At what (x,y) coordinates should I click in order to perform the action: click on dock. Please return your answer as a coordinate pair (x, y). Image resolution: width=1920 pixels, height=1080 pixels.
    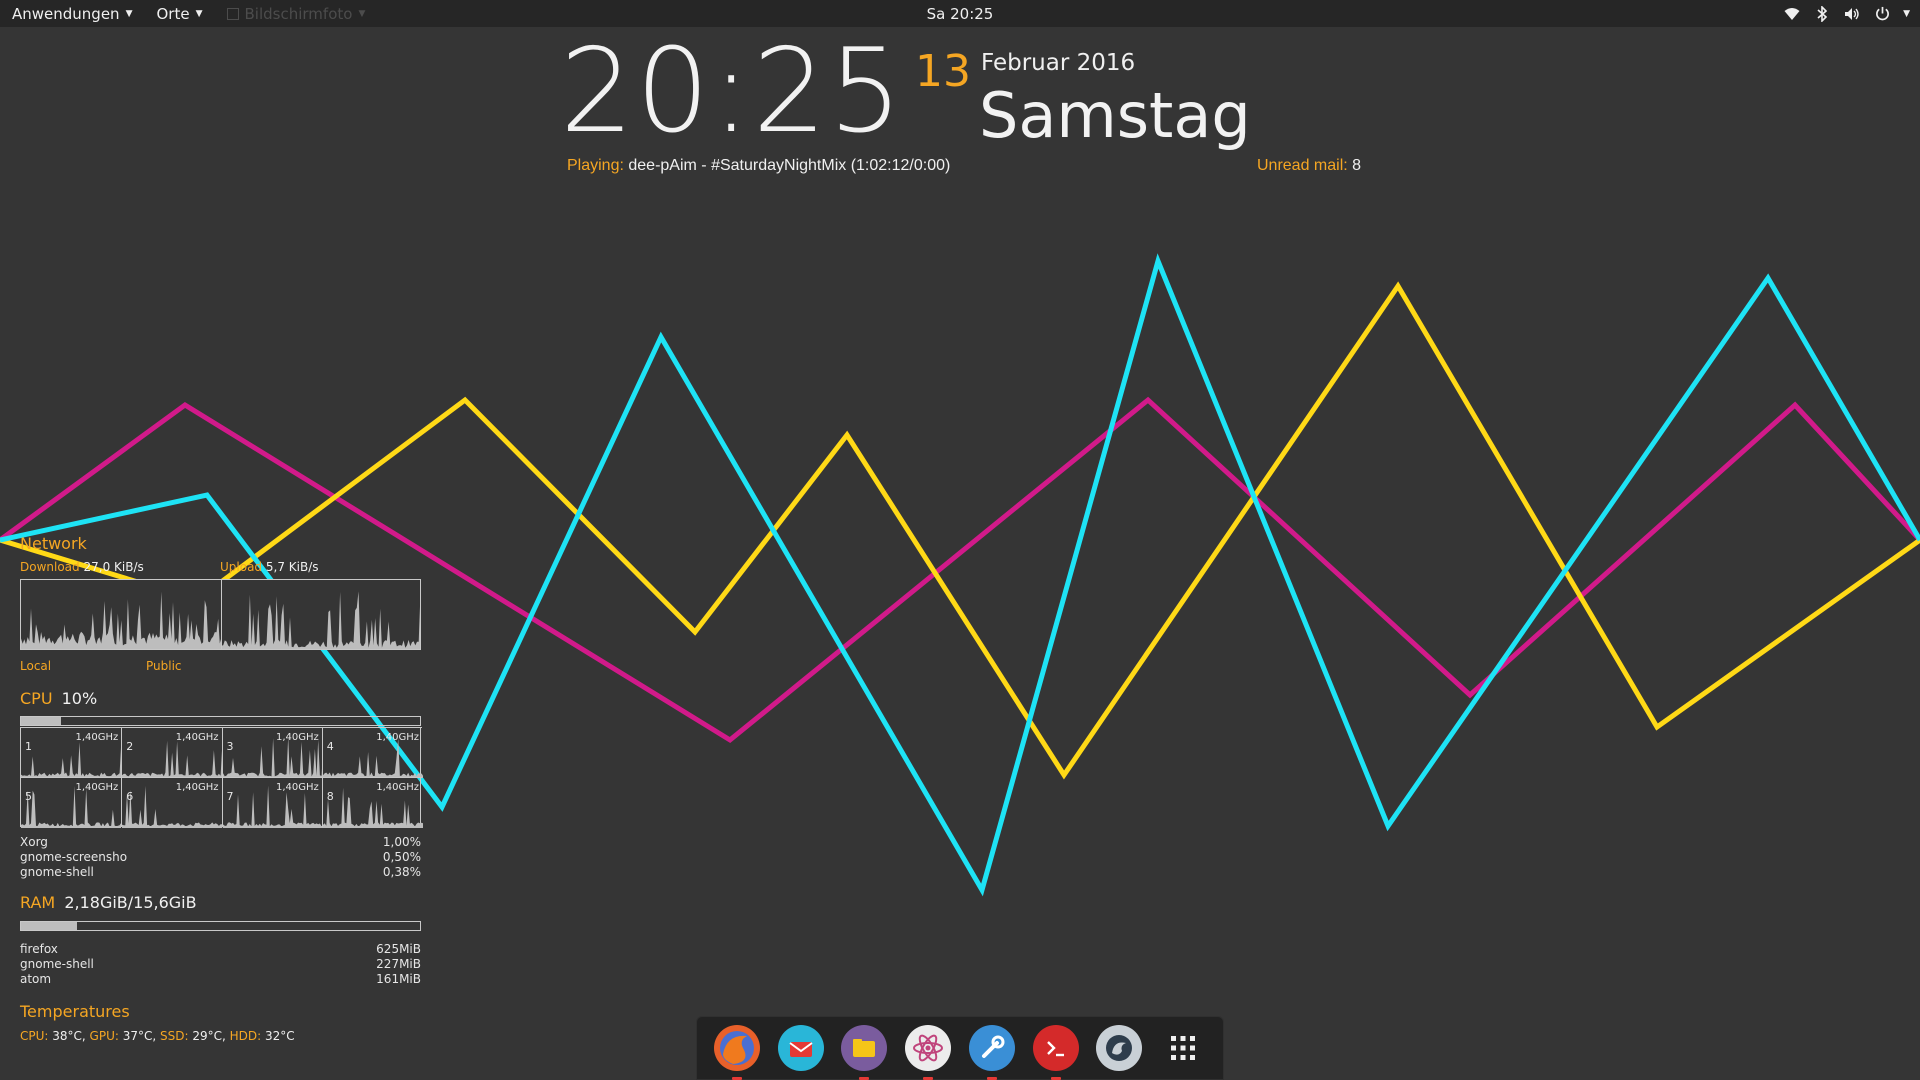
    Looking at the image, I should click on (960, 1048).